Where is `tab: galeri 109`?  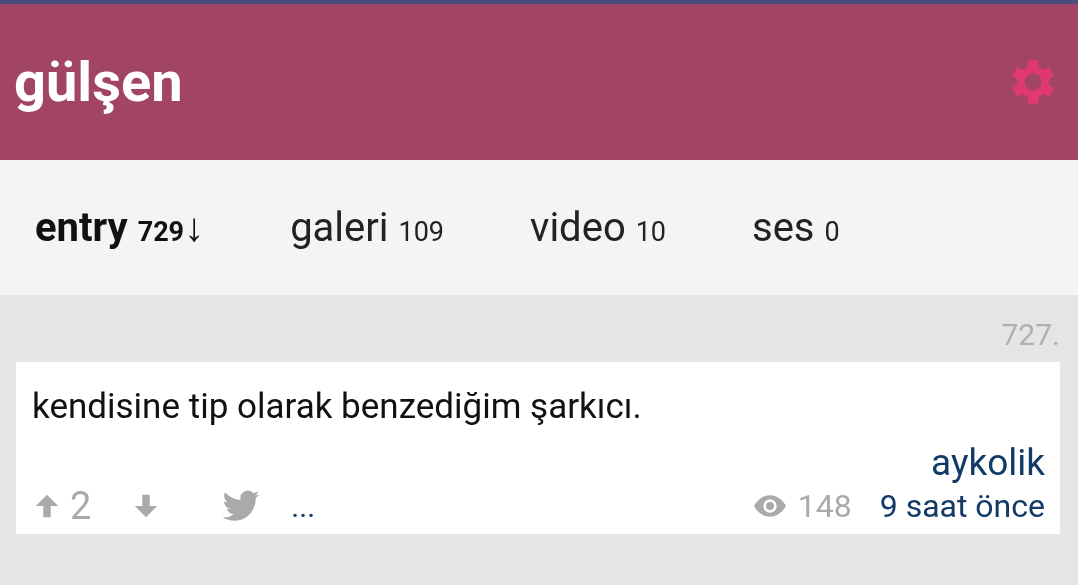
tab: galeri 109 is located at coordinates (367, 227).